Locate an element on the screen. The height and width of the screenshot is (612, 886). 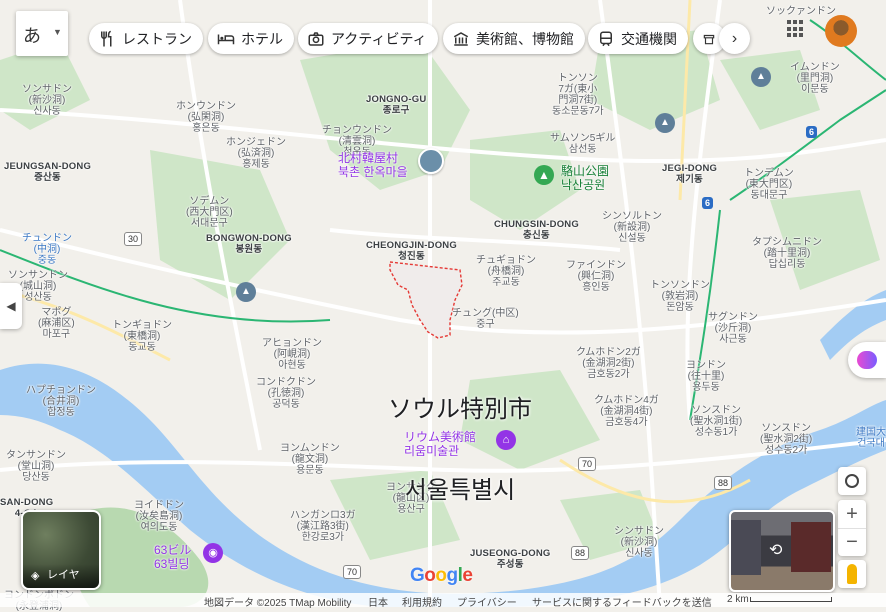
poi-63-building: 63ビル 63빌딩 is located at coordinates (172, 557).